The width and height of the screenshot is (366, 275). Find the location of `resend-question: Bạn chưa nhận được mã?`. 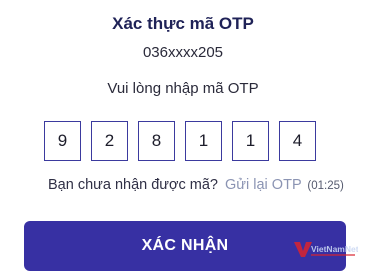

resend-question: Bạn chưa nhận được mã? is located at coordinates (133, 185).